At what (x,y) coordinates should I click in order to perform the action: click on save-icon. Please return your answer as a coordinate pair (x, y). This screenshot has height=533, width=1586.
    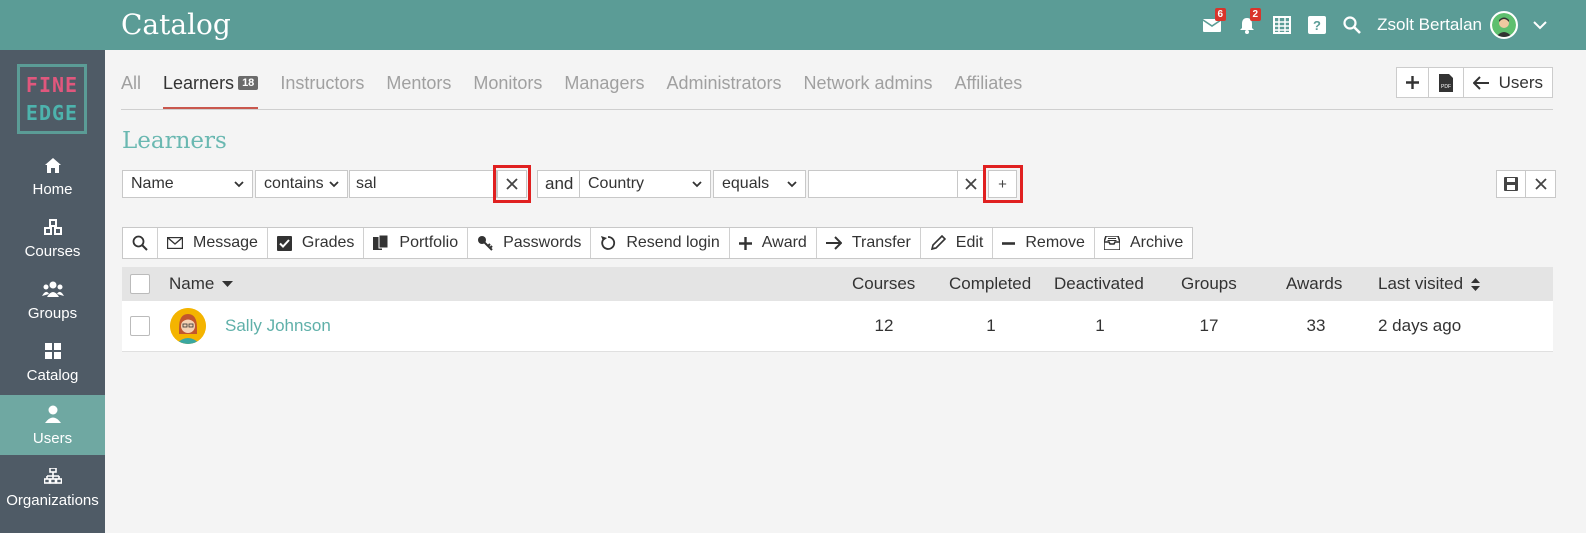
    Looking at the image, I should click on (1511, 184).